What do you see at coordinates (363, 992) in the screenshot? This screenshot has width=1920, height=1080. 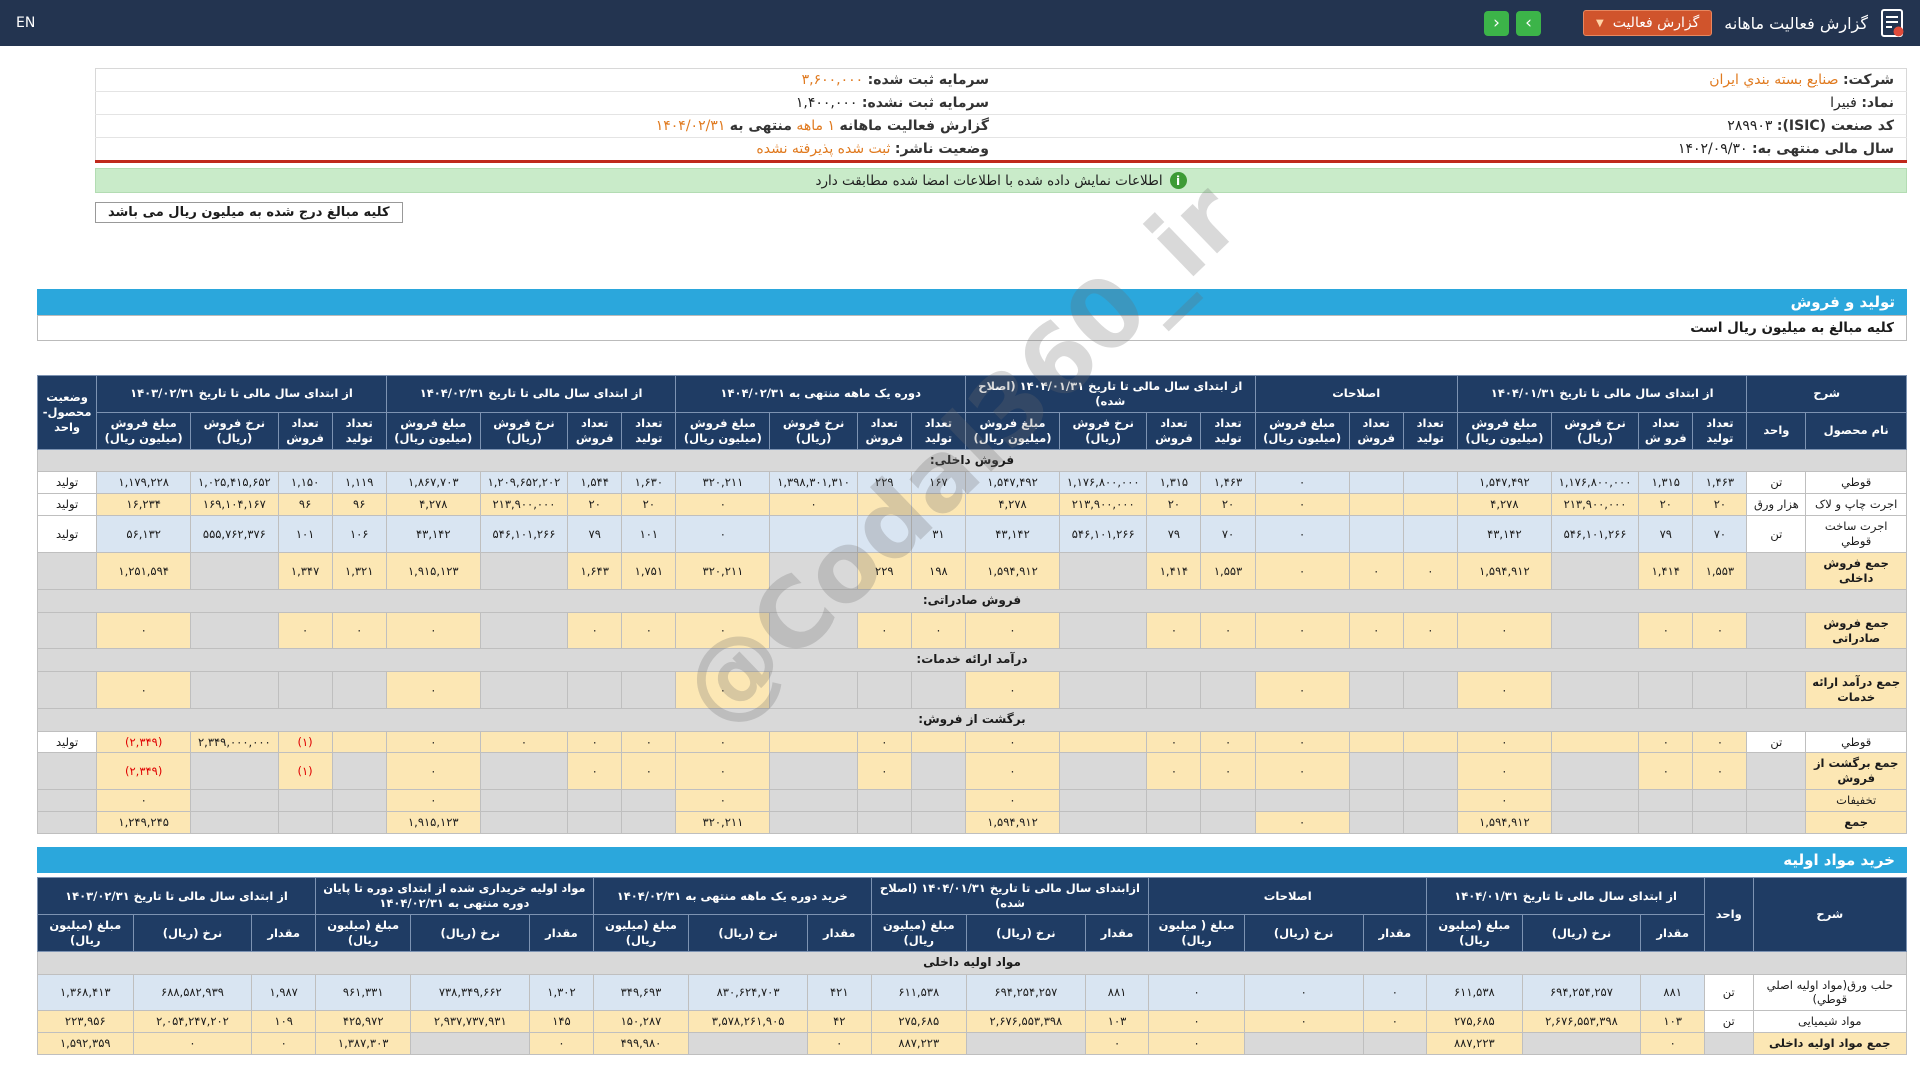 I see `value-cell: ۹۶۱,۳۳۱` at bounding box center [363, 992].